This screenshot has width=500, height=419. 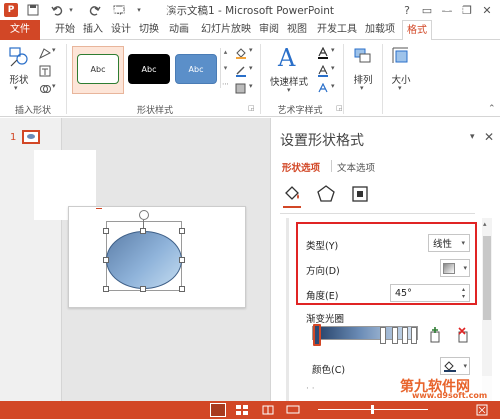 I want to click on shape-styles-launcher-icon: ◲, so click(x=251, y=108).